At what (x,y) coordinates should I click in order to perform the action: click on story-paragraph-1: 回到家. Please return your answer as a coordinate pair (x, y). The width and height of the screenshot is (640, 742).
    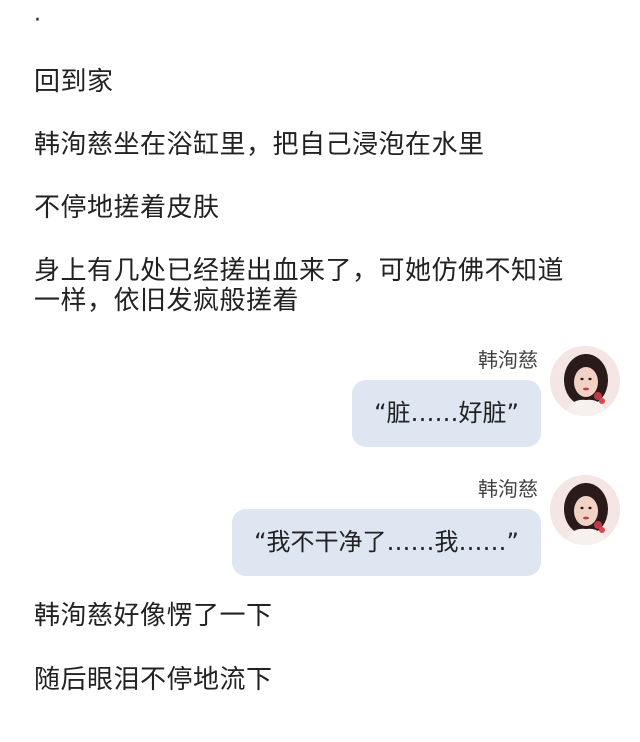
    Looking at the image, I should click on (74, 82).